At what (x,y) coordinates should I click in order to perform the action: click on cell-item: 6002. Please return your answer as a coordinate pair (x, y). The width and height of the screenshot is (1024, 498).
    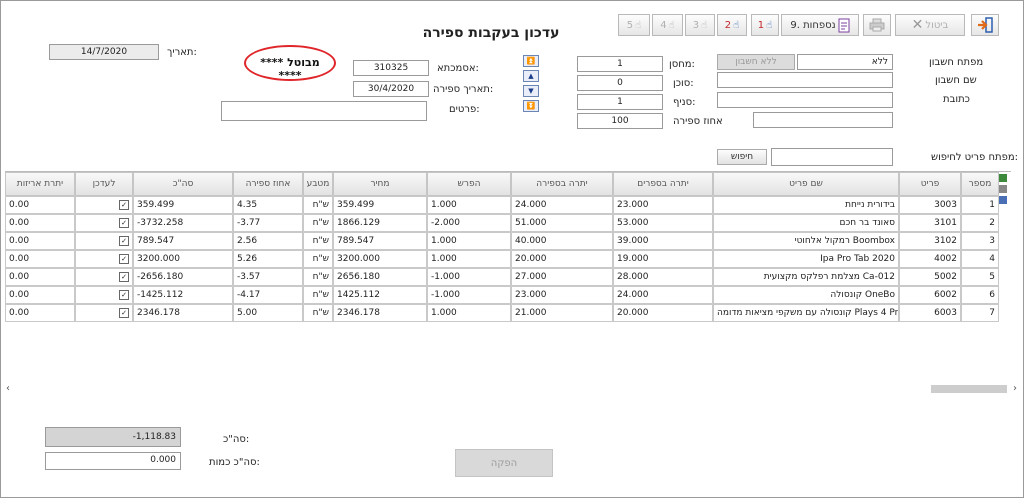
    Looking at the image, I should click on (930, 295).